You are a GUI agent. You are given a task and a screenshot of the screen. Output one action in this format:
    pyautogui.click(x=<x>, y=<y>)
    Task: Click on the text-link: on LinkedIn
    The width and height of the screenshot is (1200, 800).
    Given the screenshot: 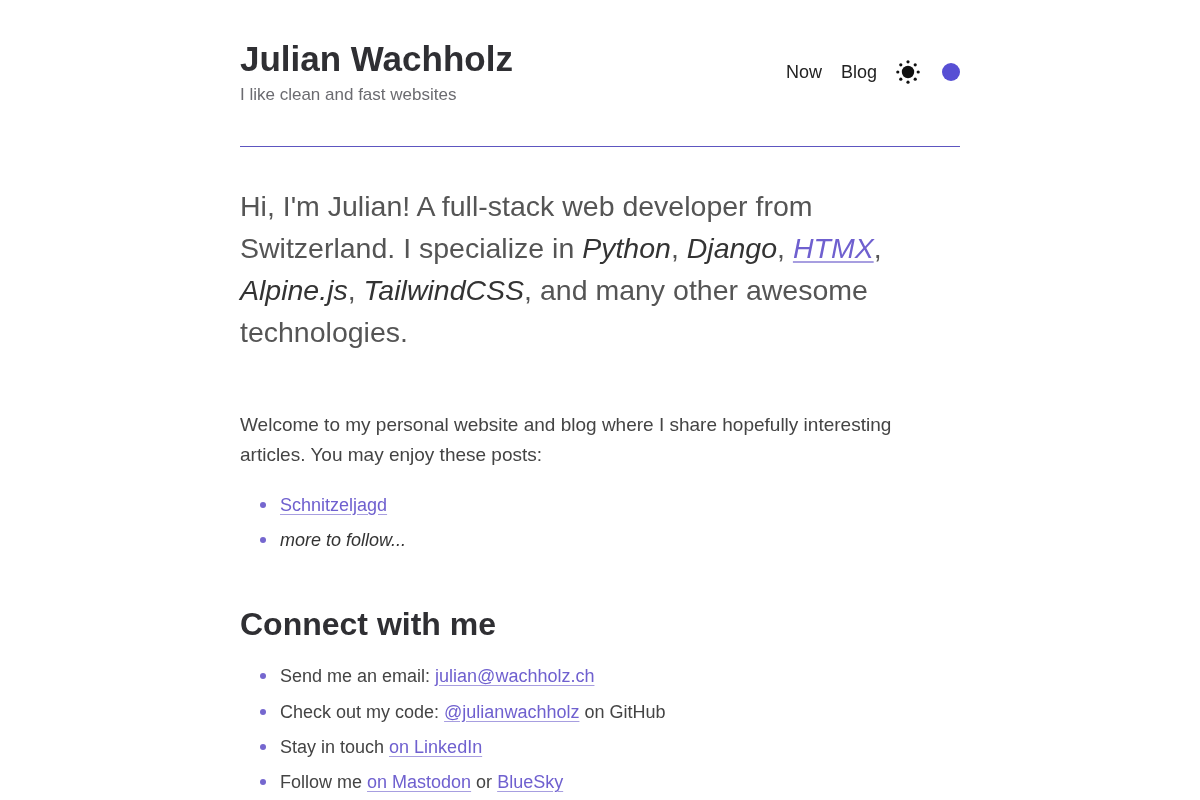 What is the action you would take?
    pyautogui.click(x=436, y=746)
    